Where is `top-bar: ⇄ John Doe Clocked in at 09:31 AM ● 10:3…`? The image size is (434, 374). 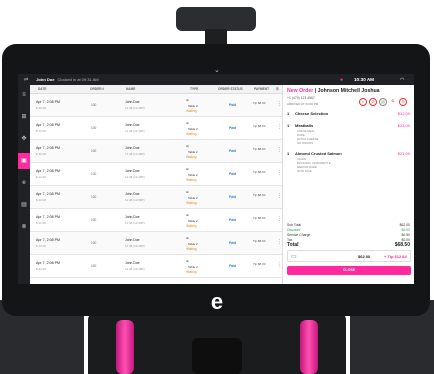
top-bar: ⇄ John Doe Clocked in at 09:31 AM ● 10:3… is located at coordinates (216, 79).